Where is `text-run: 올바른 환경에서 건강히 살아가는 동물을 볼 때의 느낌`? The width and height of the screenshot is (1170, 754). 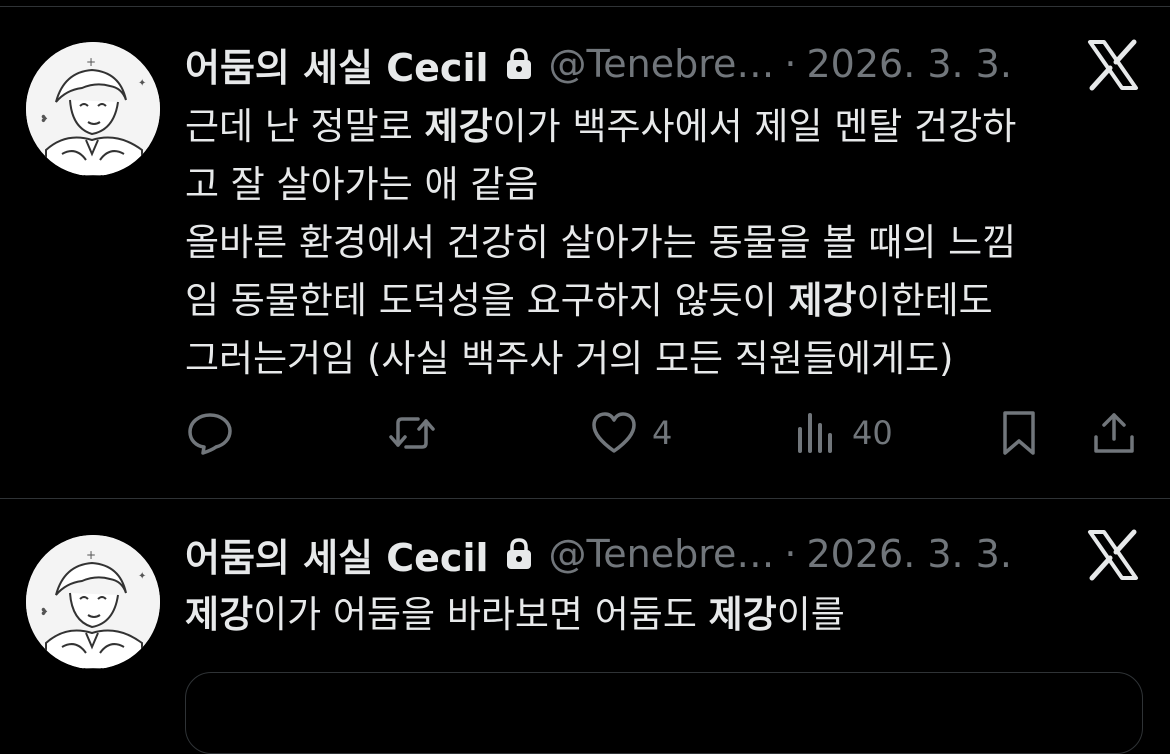
text-run: 올바른 환경에서 건강히 살아가는 동물을 볼 때의 느낌 is located at coordinates (601, 242).